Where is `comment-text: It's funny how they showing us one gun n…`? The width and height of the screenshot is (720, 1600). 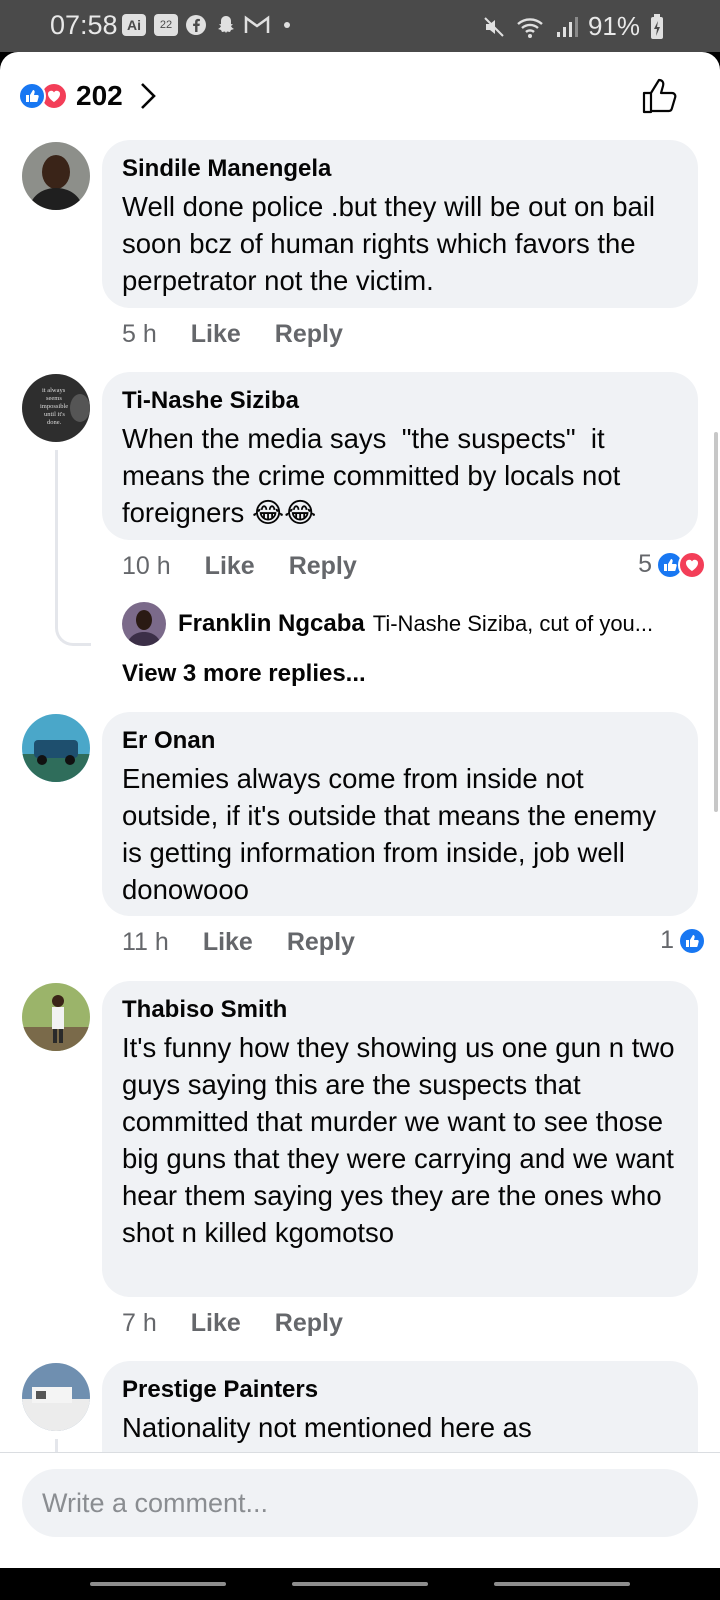
comment-text: It's funny how they showing us one gun n… is located at coordinates (402, 1140).